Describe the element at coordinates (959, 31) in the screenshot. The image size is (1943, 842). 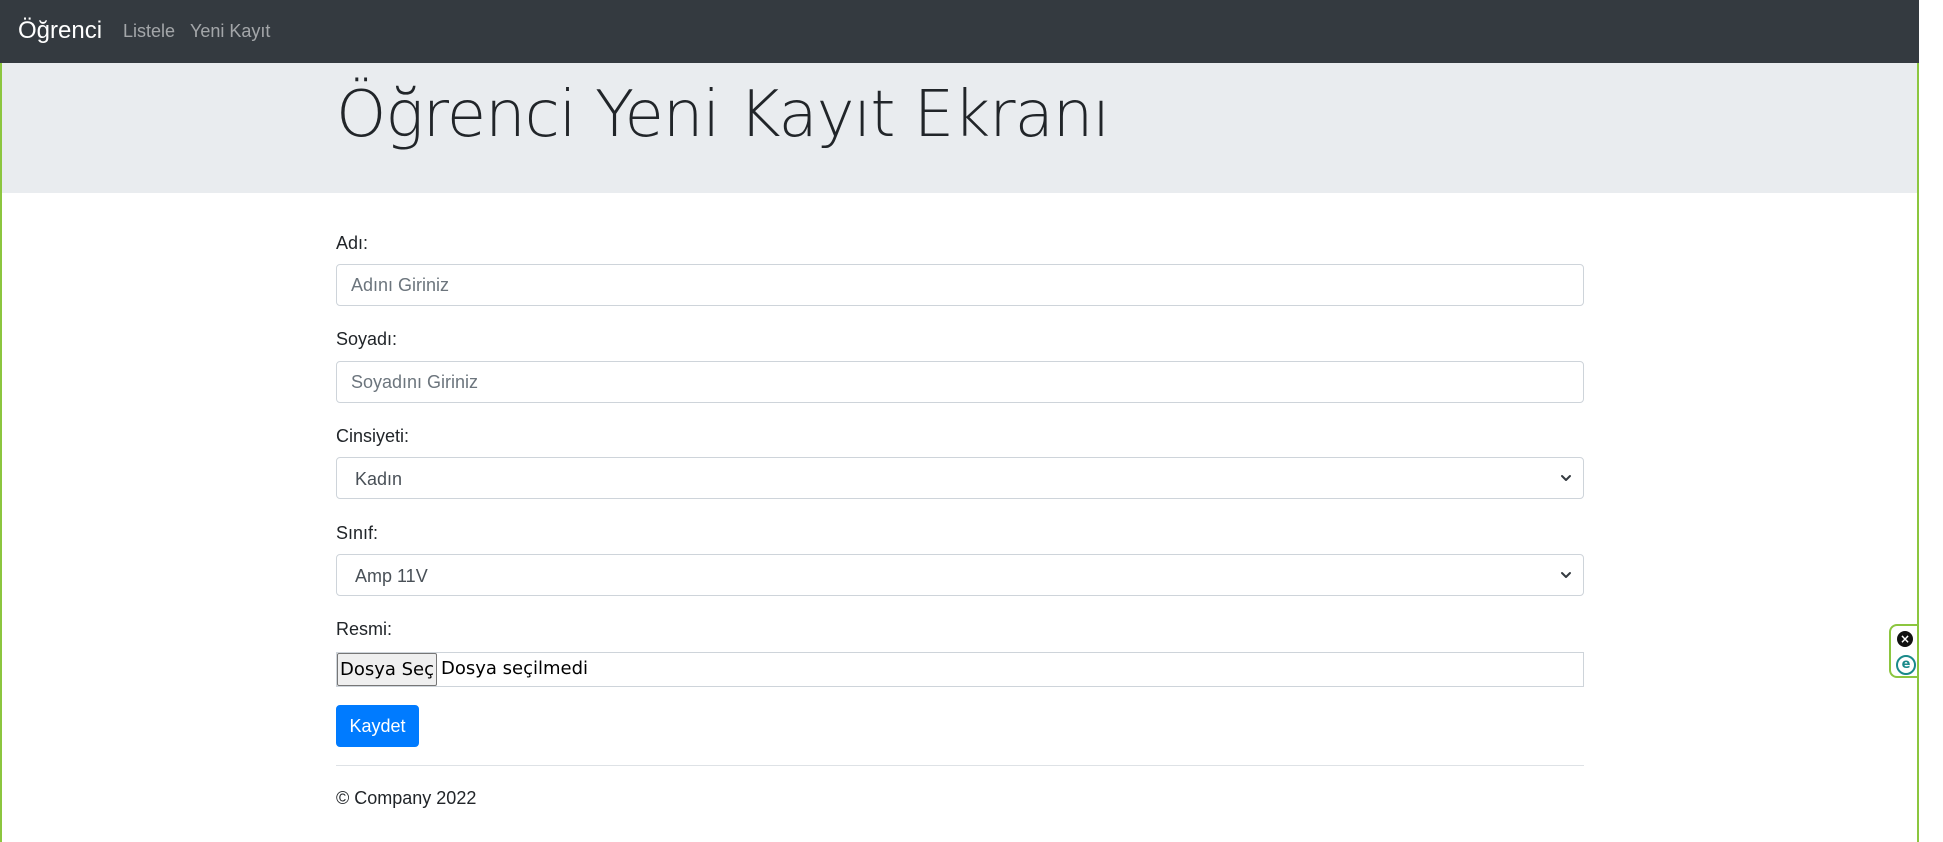
I see `navbar: Öğrenci Listele Yeni Kayıt` at that location.